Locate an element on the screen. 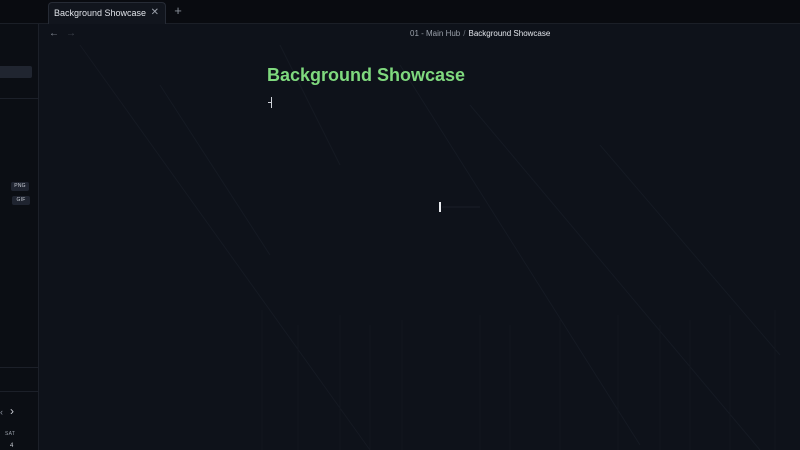 The height and width of the screenshot is (450, 800). tab-label: Background Showcase is located at coordinates (100, 13).